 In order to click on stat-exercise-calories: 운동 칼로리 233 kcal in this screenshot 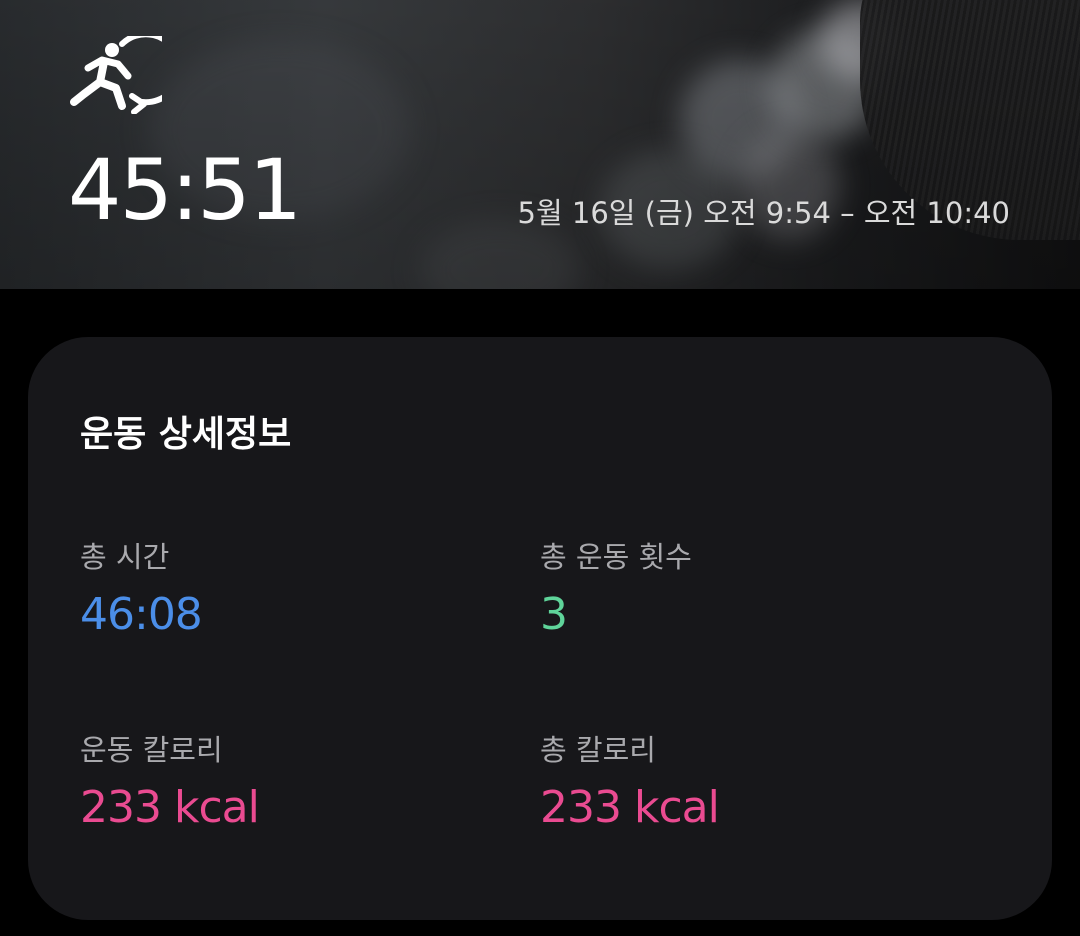, I will do `click(170, 783)`.